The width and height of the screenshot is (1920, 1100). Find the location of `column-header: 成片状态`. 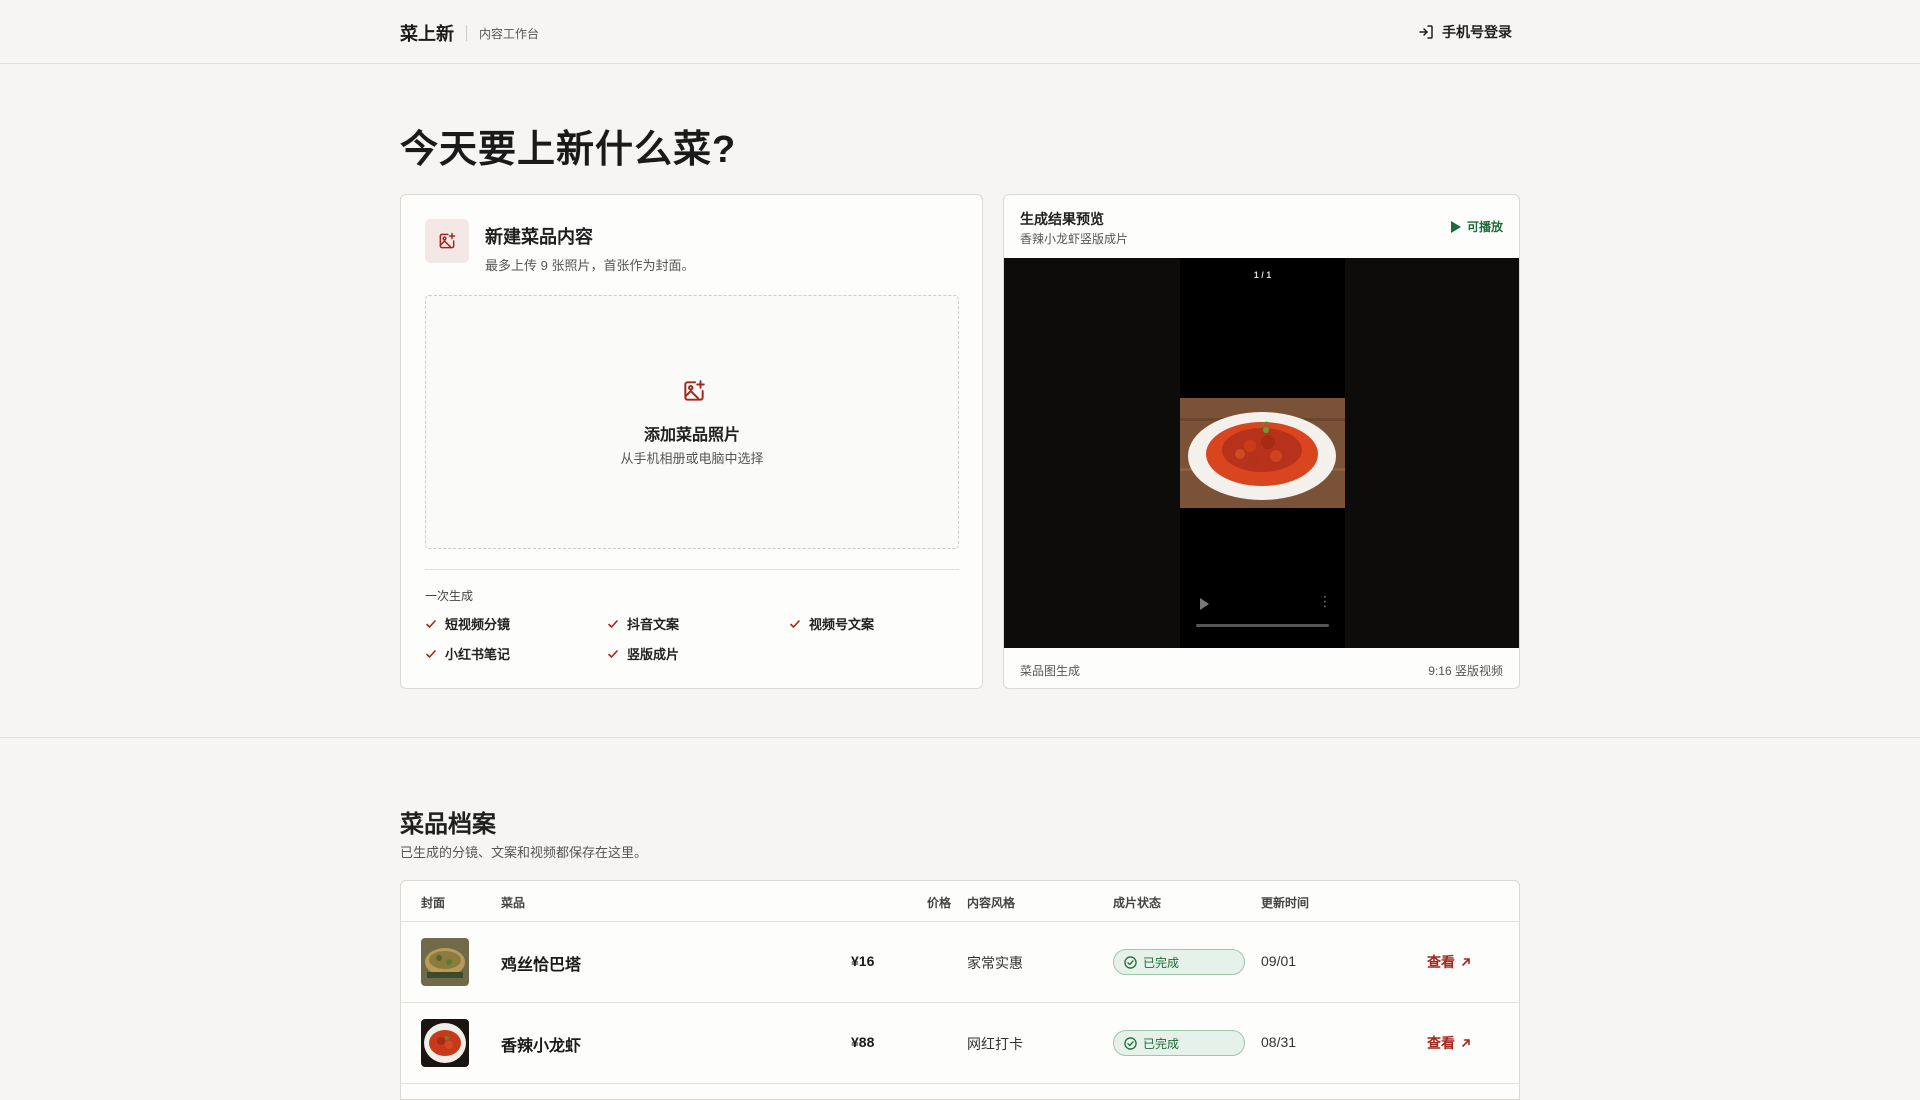

column-header: 成片状态 is located at coordinates (1137, 903).